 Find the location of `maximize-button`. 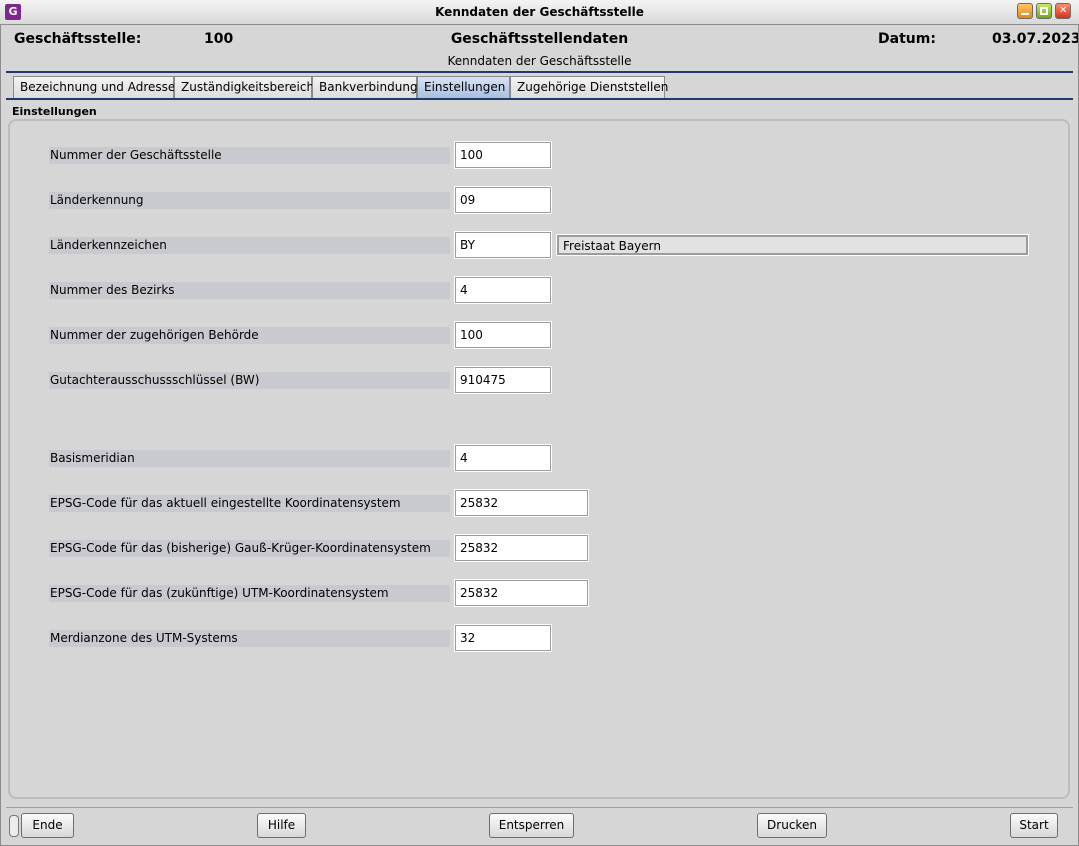

maximize-button is located at coordinates (1044, 11).